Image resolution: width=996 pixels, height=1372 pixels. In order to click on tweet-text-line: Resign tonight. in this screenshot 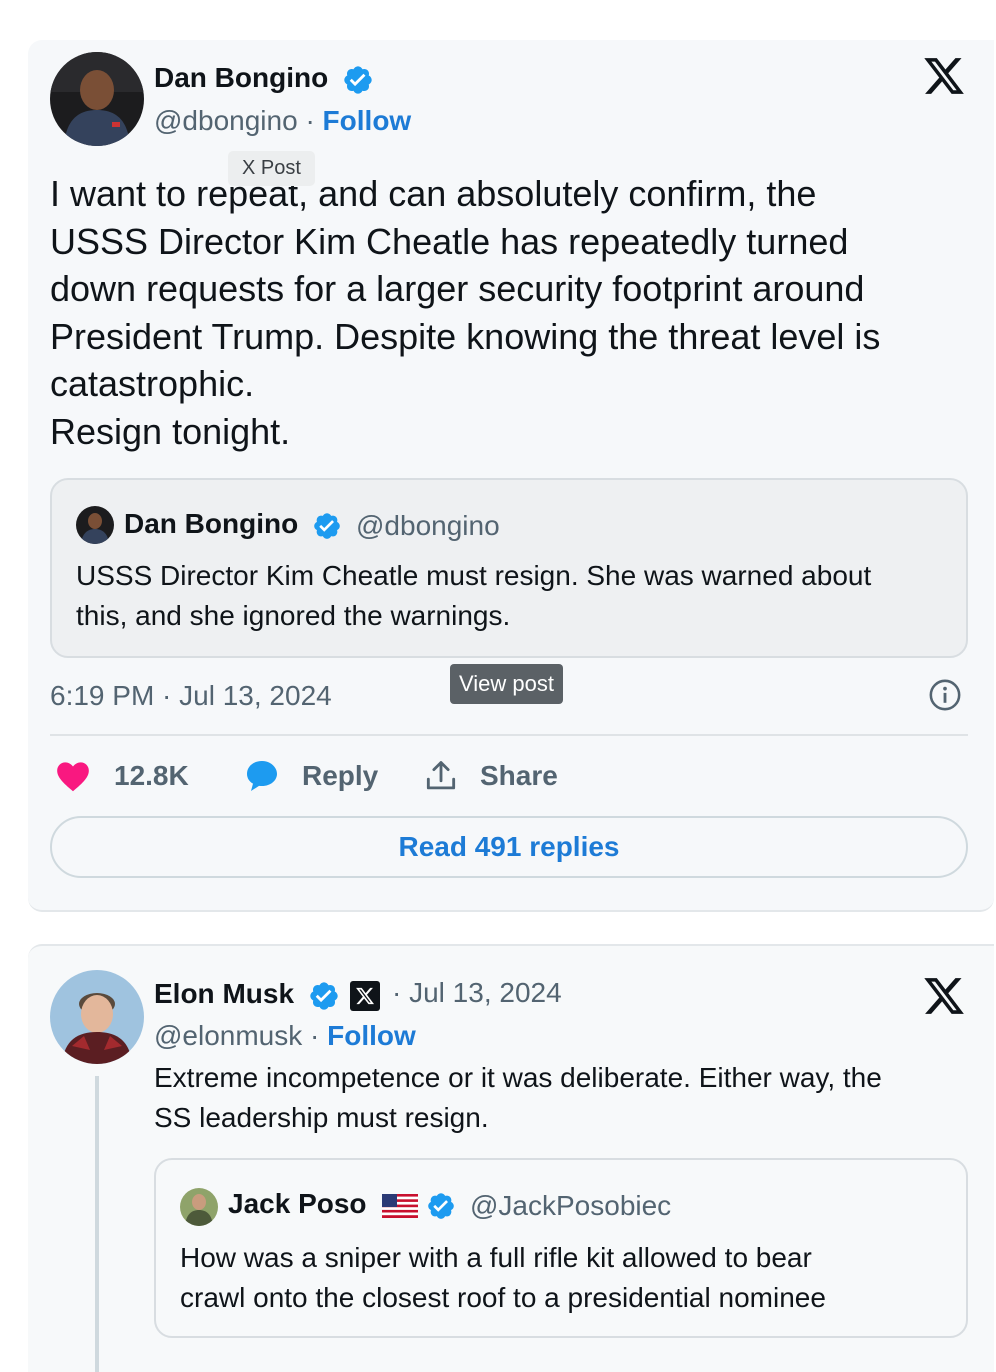, I will do `click(170, 431)`.